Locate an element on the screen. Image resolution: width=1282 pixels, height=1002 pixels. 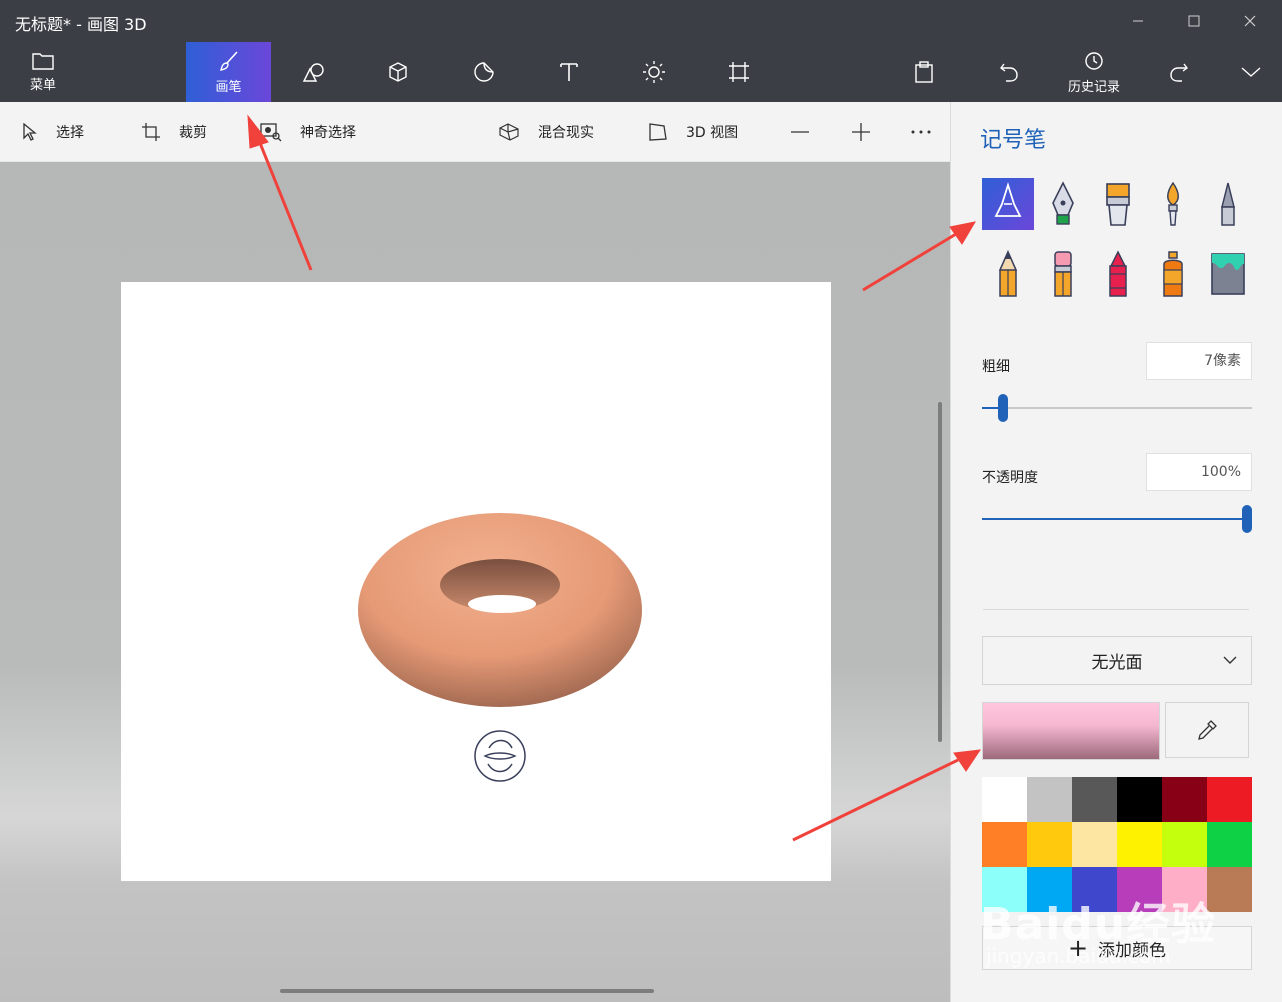
mixed-reality-icon is located at coordinates (509, 132).